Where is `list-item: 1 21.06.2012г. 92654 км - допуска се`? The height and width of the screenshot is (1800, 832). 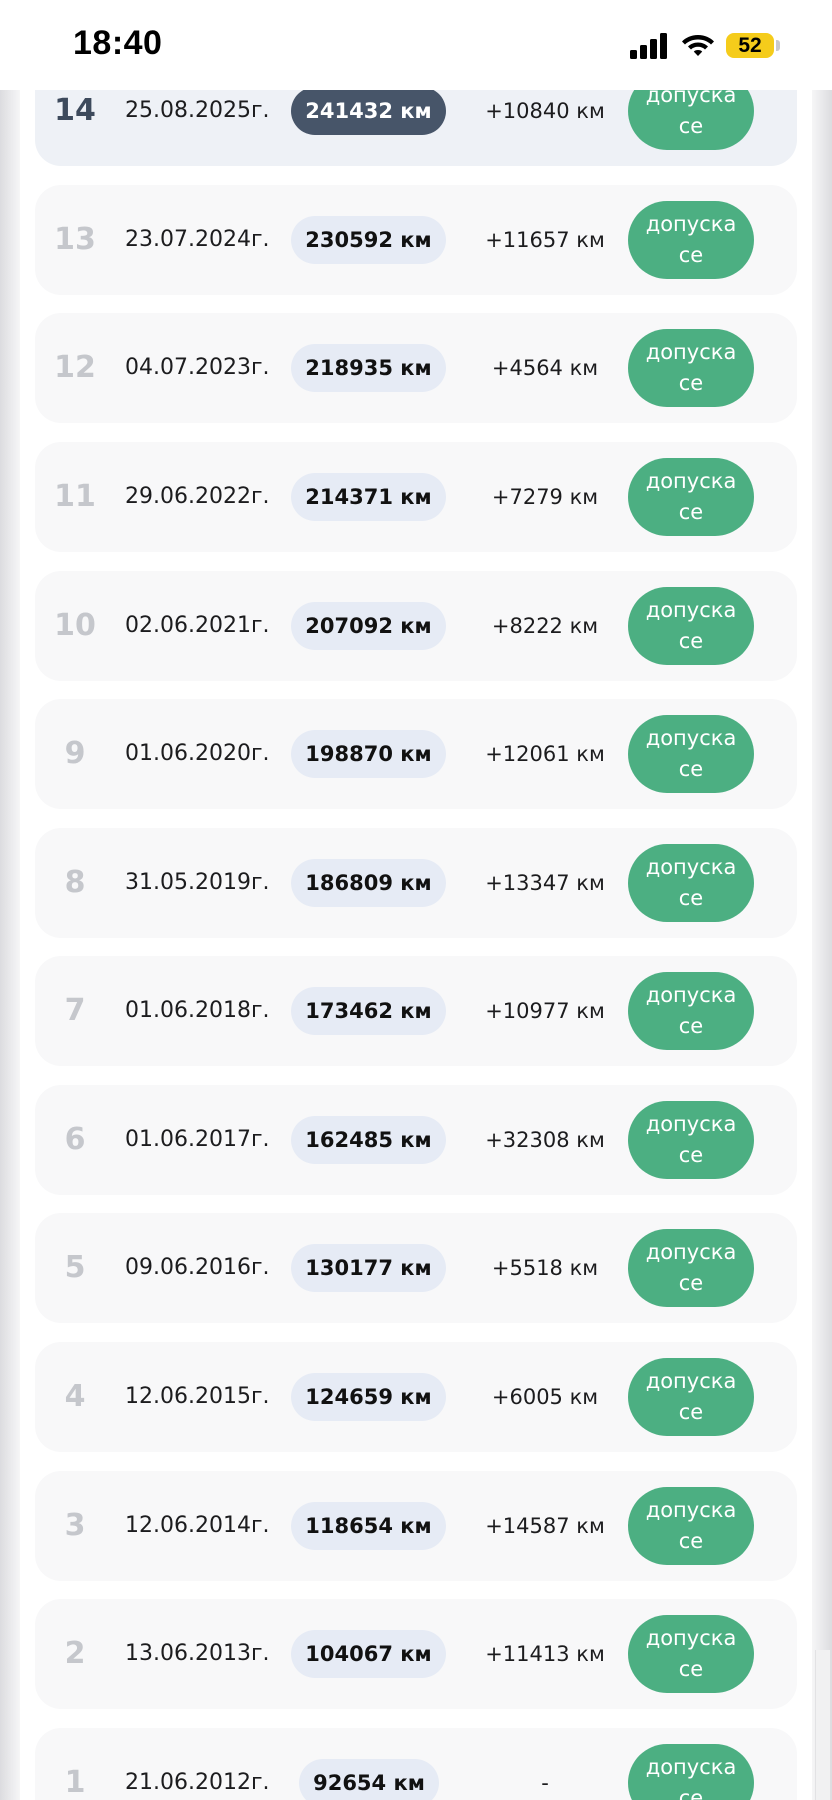
list-item: 1 21.06.2012г. 92654 км - допуска се is located at coordinates (416, 1764).